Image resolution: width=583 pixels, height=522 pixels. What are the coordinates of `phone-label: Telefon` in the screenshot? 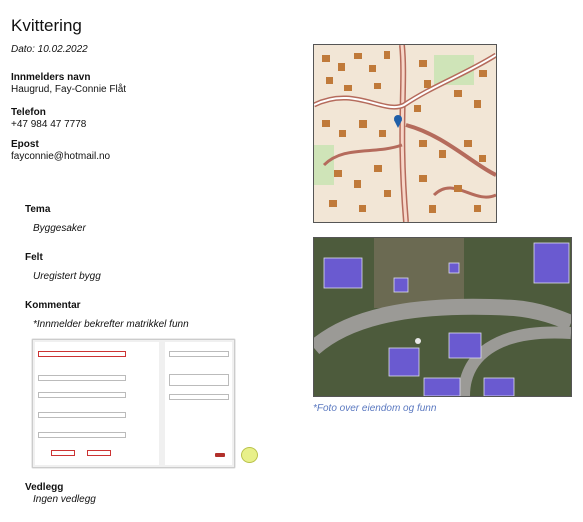 It's located at (28, 112).